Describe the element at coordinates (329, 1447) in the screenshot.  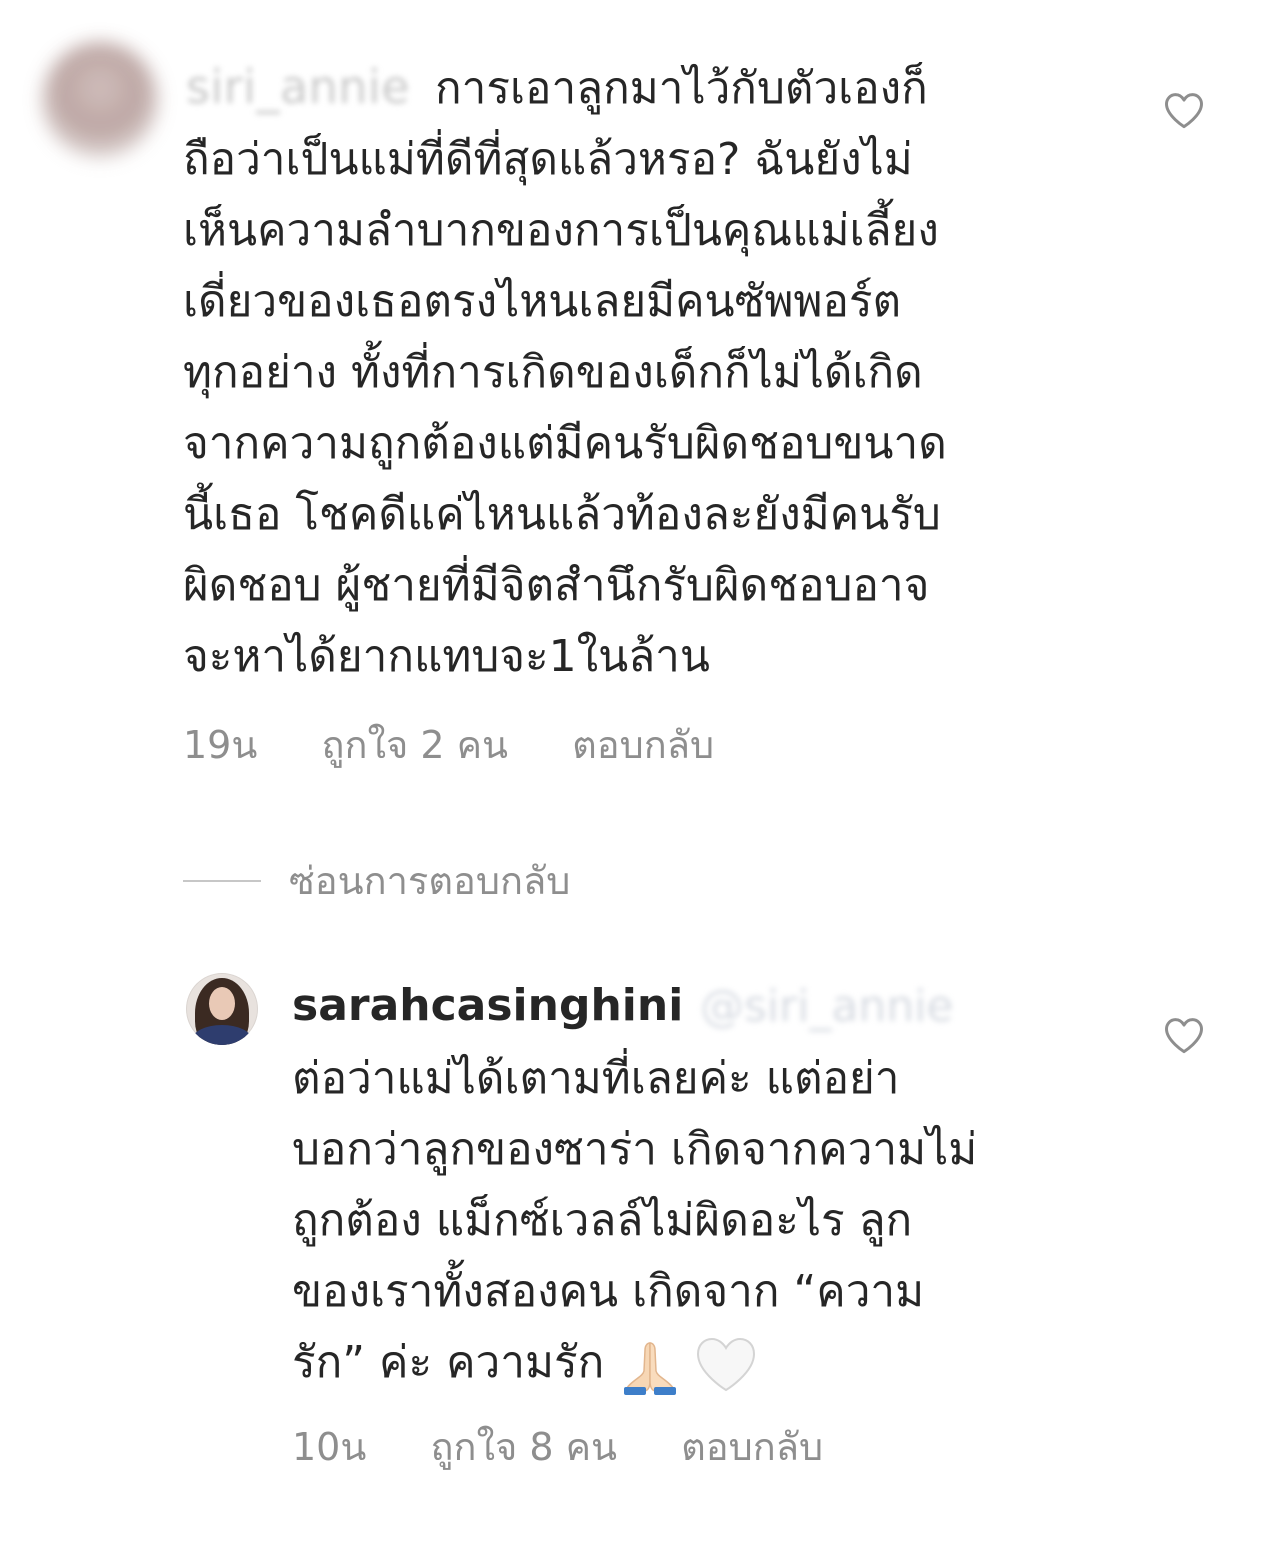
I see `comment-time: 10น` at that location.